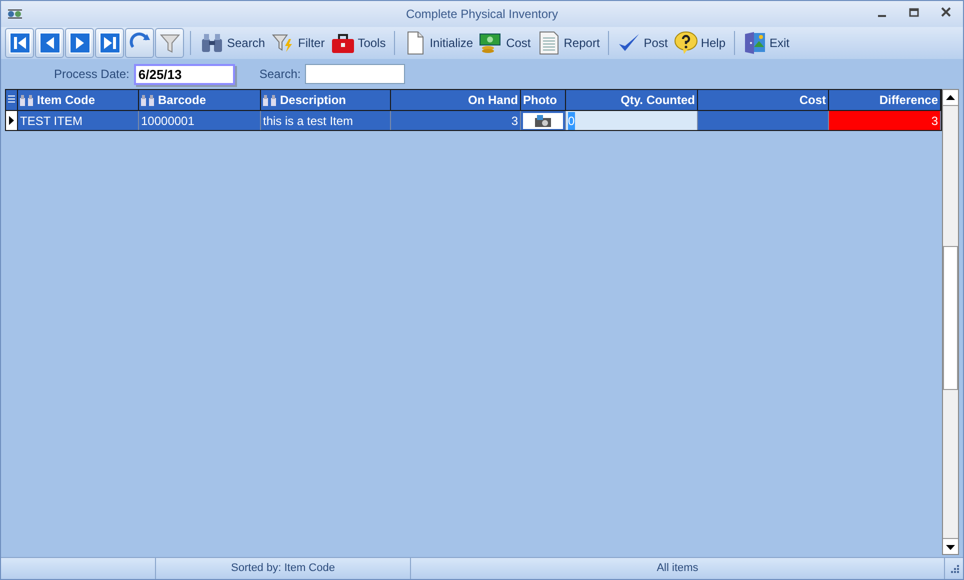  What do you see at coordinates (232, 43) in the screenshot?
I see `toolbar-button: Search` at bounding box center [232, 43].